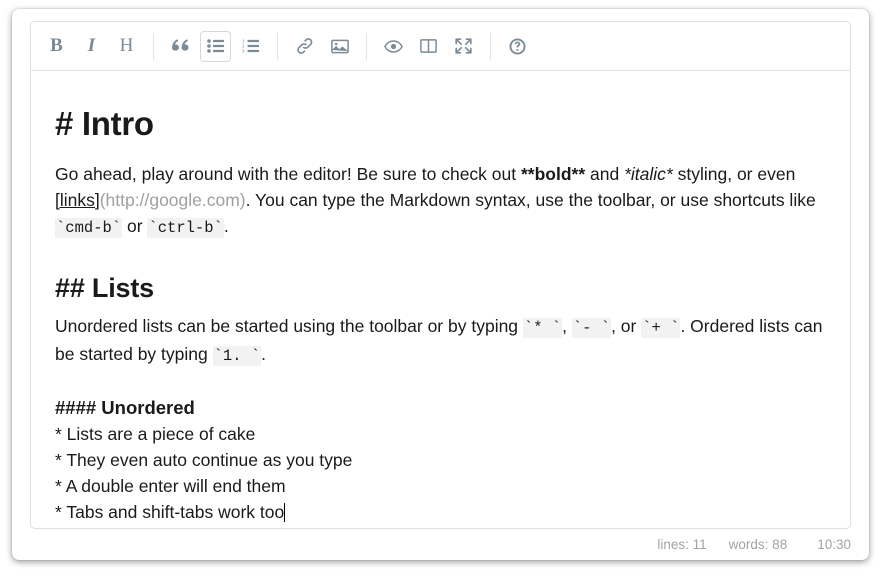  What do you see at coordinates (89, 228) in the screenshot?
I see `para1-code-cmd-b: `cmd-b`` at bounding box center [89, 228].